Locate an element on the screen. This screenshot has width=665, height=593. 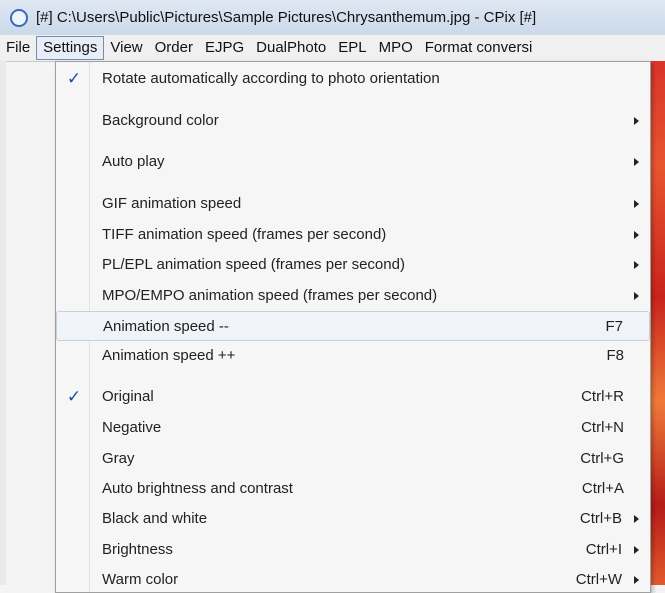
window-background-left is located at coordinates (3, 323).